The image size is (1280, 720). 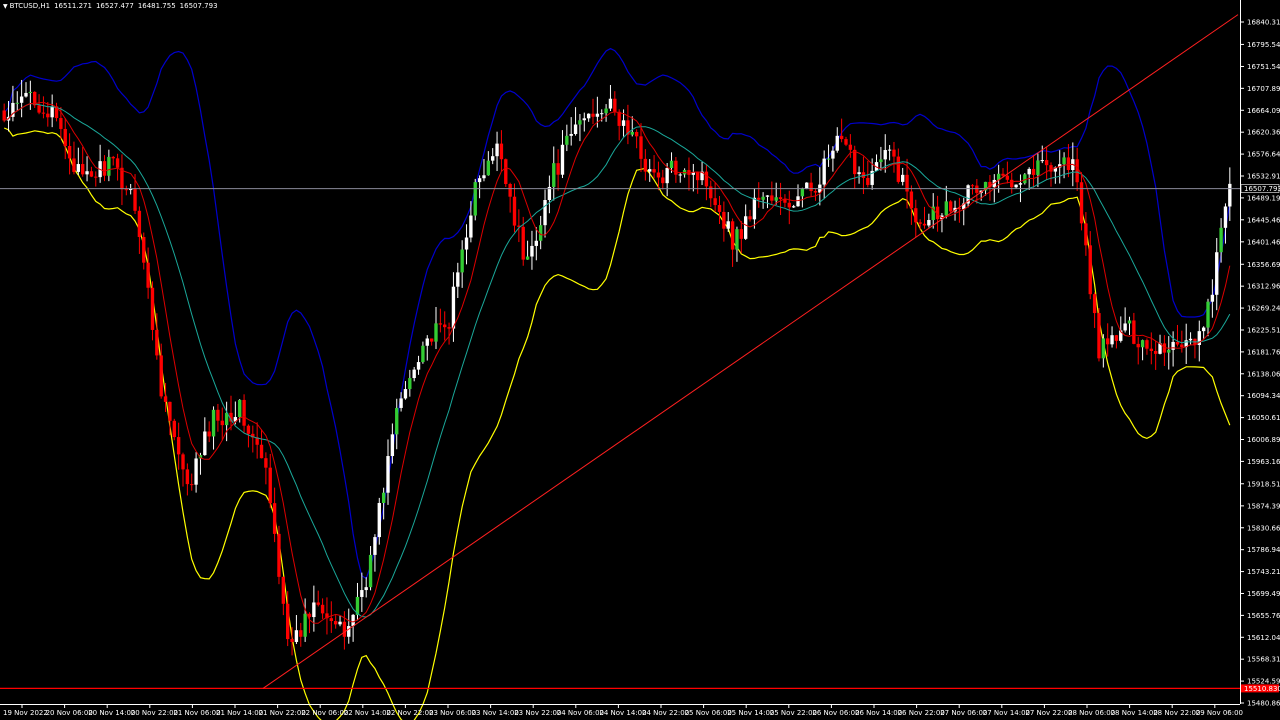 I want to click on y-tick-label: 15568.315, so click(x=1263, y=660).